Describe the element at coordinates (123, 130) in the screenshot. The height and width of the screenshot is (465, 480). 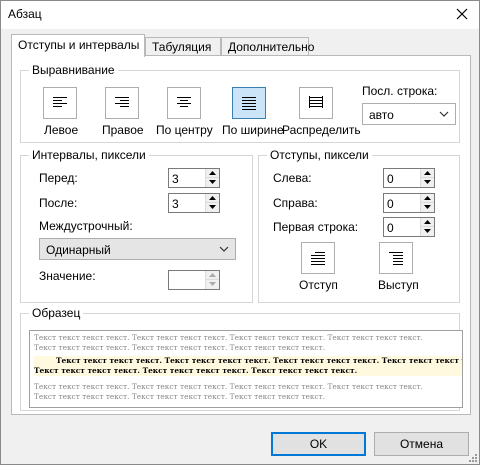
I see `align-right-label: Правое` at that location.